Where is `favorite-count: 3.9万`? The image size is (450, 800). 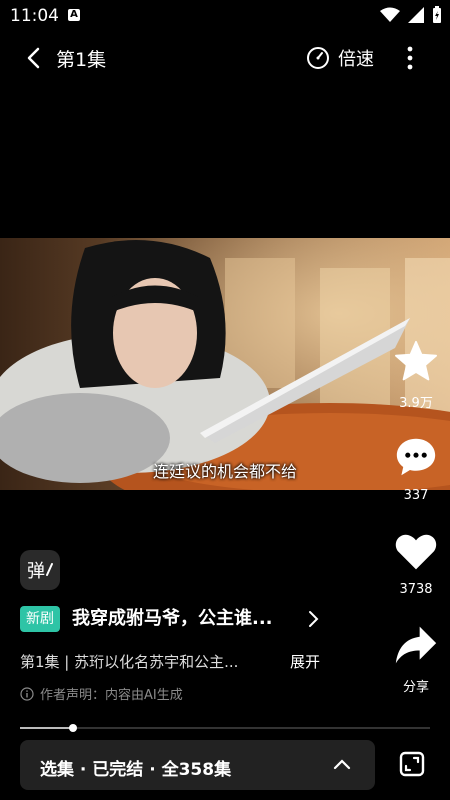 favorite-count: 3.9万 is located at coordinates (416, 403).